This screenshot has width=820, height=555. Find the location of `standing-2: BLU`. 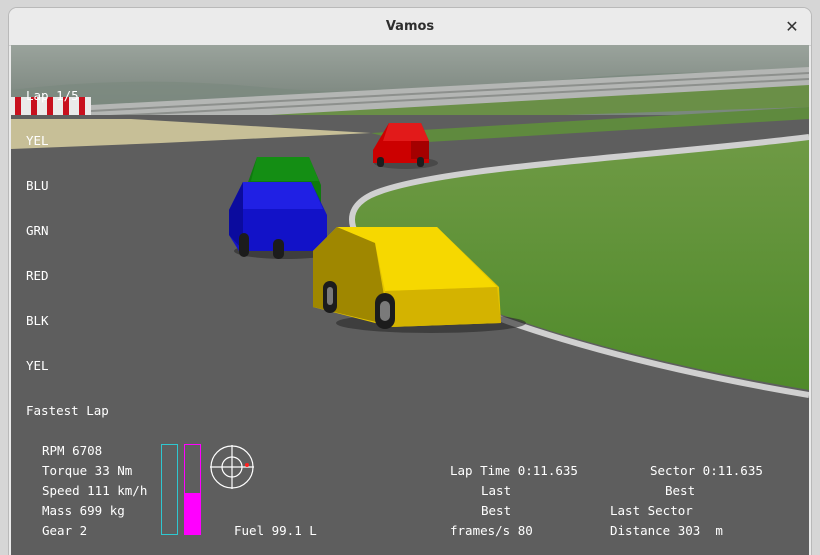

standing-2: BLU is located at coordinates (37, 185).